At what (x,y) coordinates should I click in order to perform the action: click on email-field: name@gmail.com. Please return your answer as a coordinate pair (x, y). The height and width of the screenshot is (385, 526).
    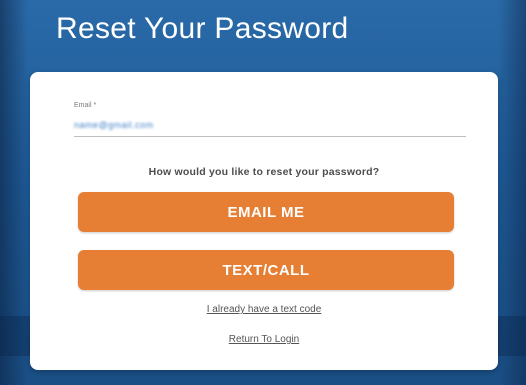
    Looking at the image, I should click on (114, 125).